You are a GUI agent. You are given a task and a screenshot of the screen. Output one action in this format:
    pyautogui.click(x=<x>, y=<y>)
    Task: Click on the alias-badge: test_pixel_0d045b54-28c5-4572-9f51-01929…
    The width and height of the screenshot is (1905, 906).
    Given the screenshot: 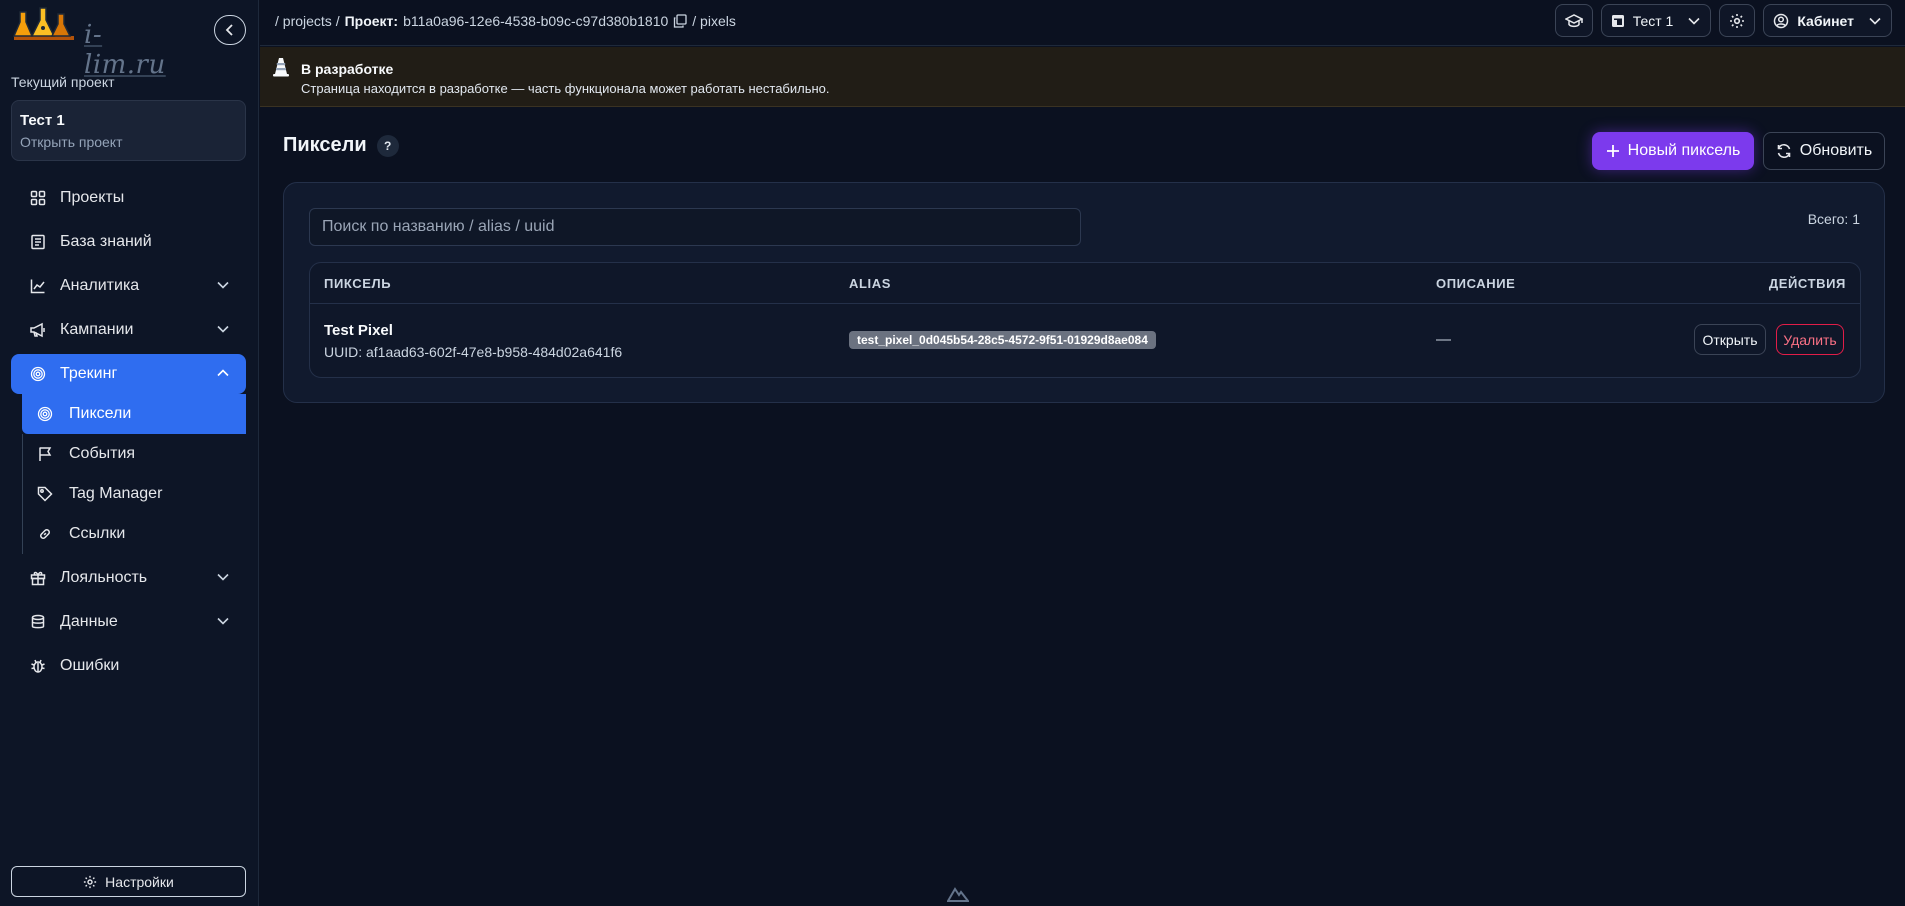 What is the action you would take?
    pyautogui.click(x=1002, y=340)
    